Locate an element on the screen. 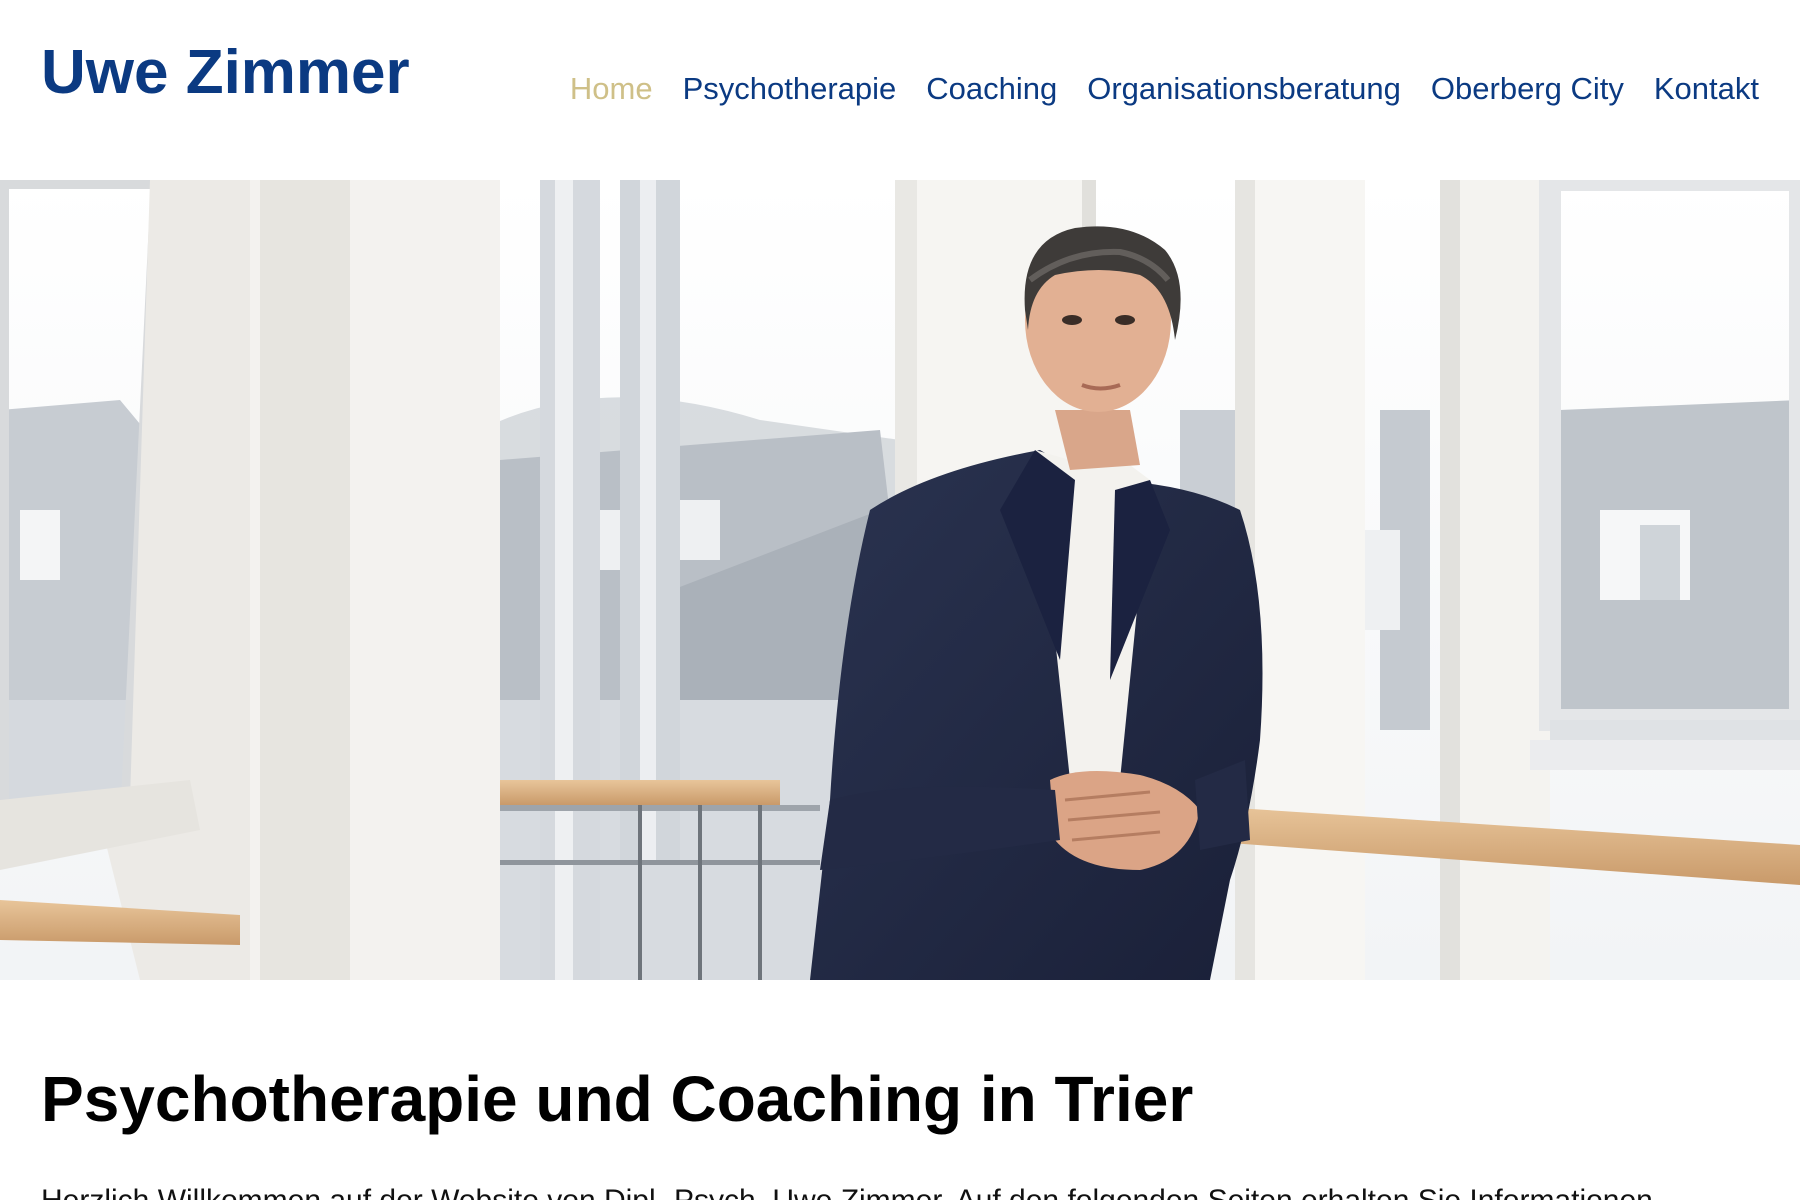 The image size is (1800, 1200). nav-item-oberberg-city: Oberberg City is located at coordinates (1527, 88).